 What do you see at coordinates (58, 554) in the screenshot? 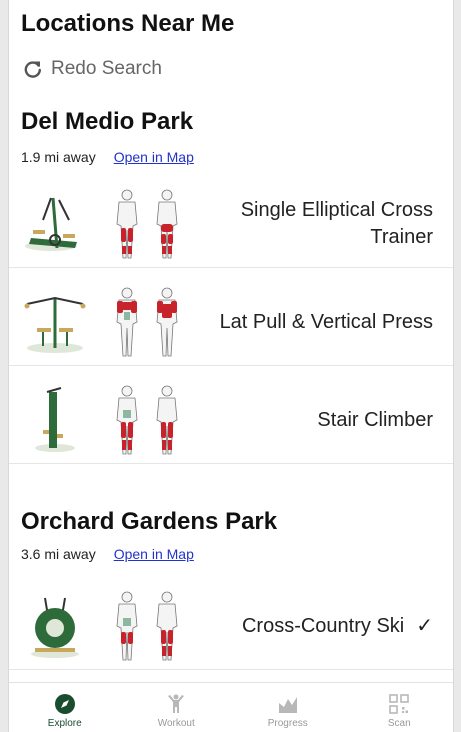
I see `park-distance: 3.6 mi away` at bounding box center [58, 554].